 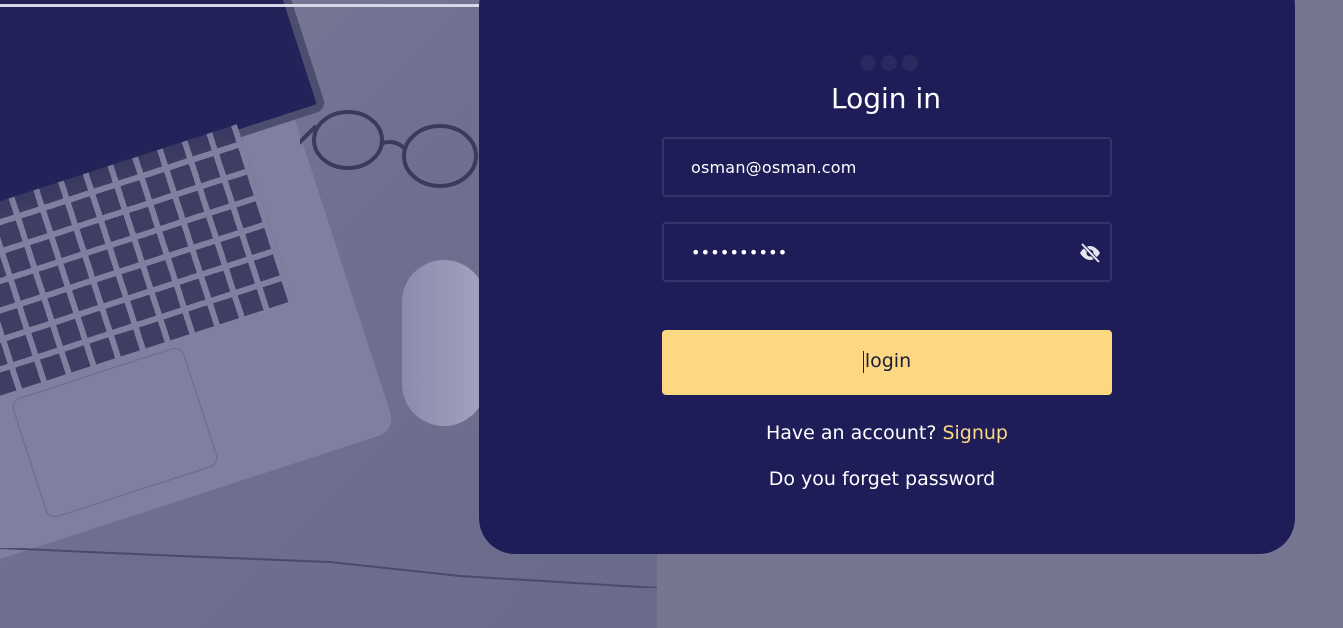 I want to click on login-title: Login in, so click(x=886, y=98).